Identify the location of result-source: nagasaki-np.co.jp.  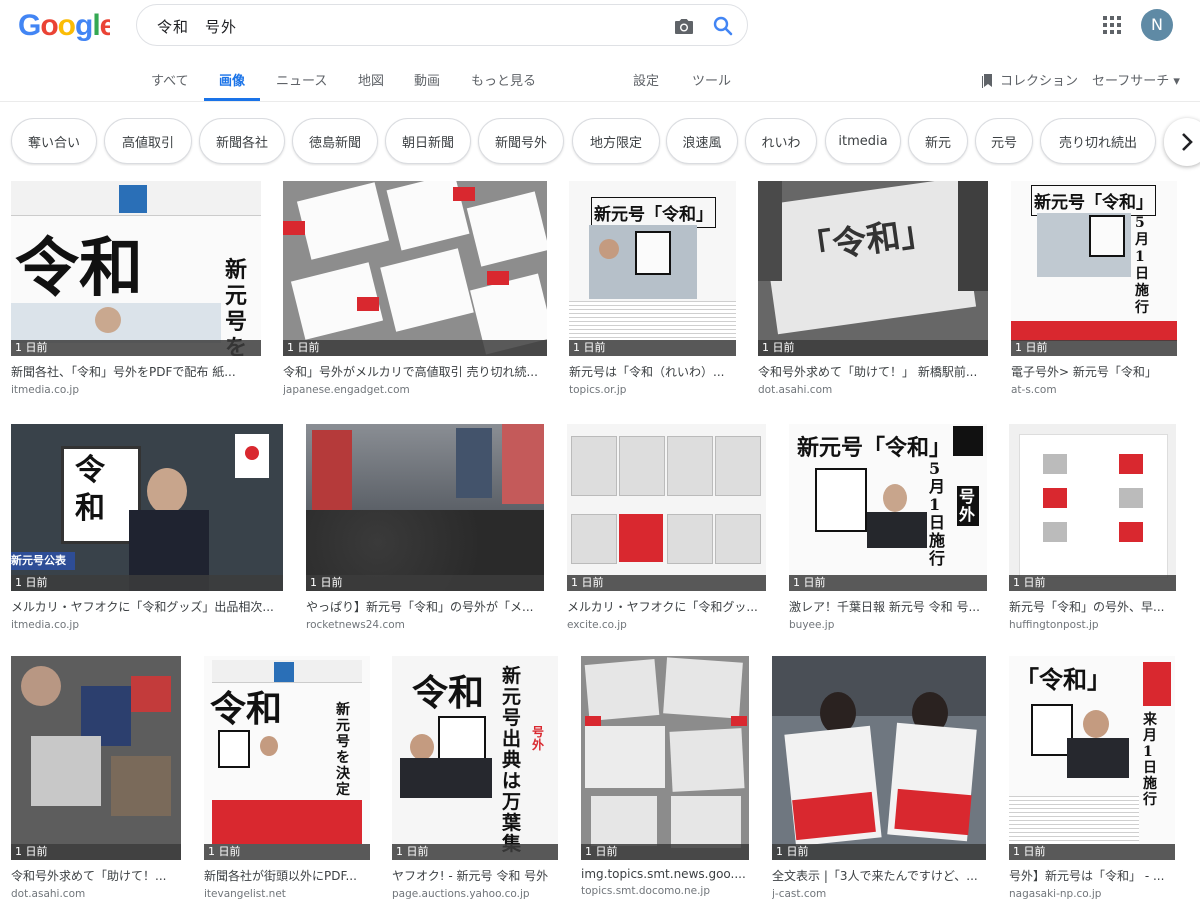
(1092, 894).